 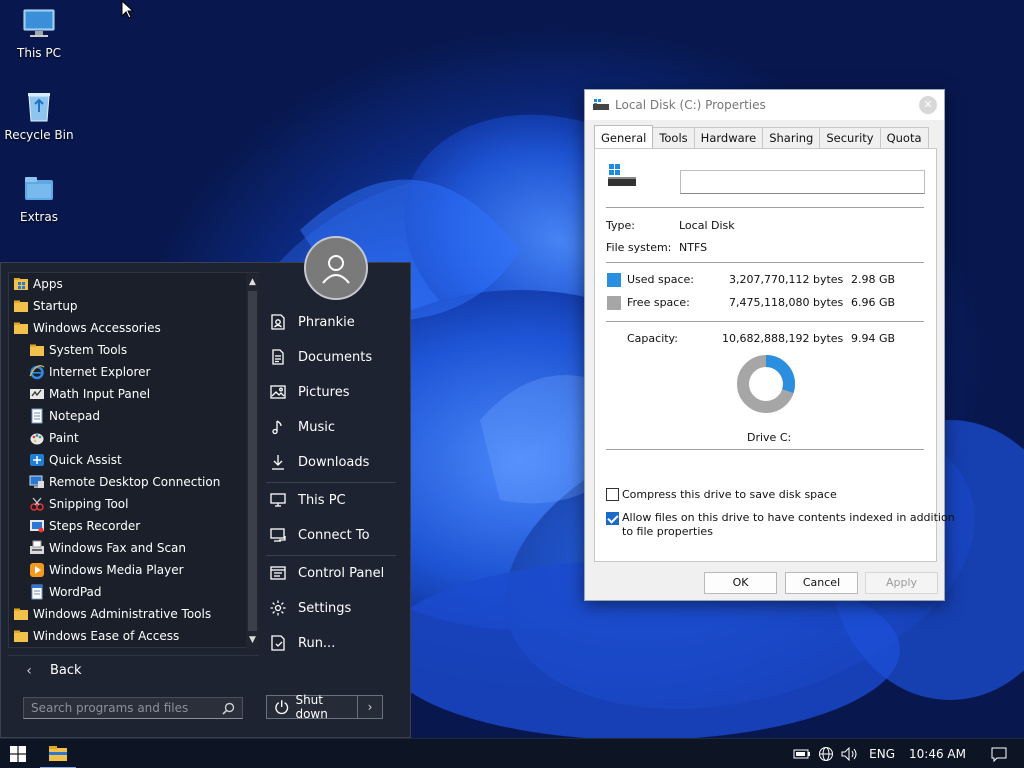 What do you see at coordinates (88, 350) in the screenshot?
I see `program-item-label: System Tools` at bounding box center [88, 350].